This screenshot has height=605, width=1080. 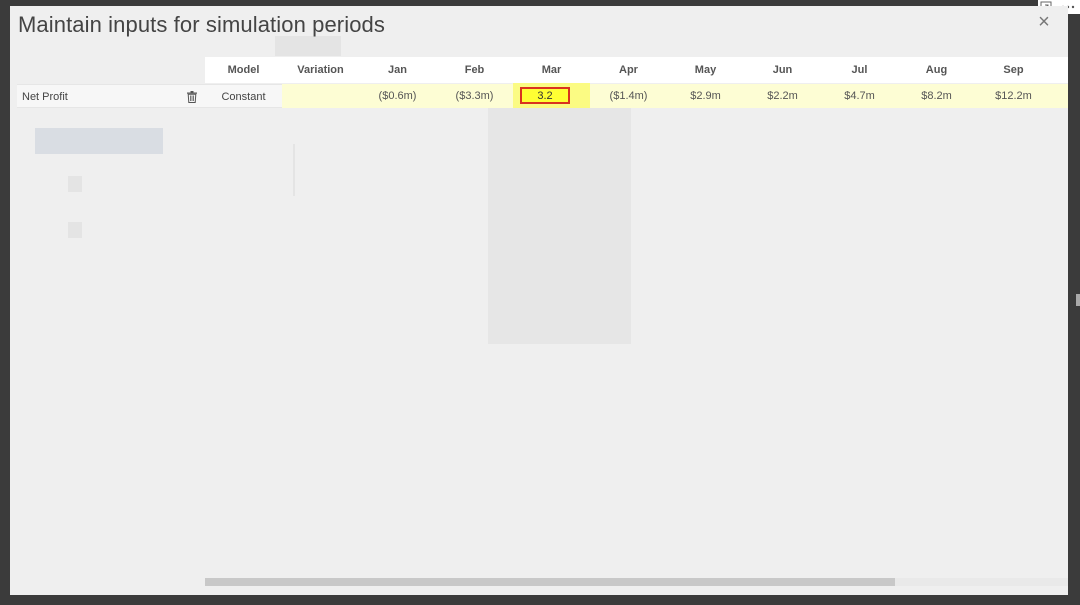 I want to click on column-header-apr: Apr, so click(x=628, y=70).